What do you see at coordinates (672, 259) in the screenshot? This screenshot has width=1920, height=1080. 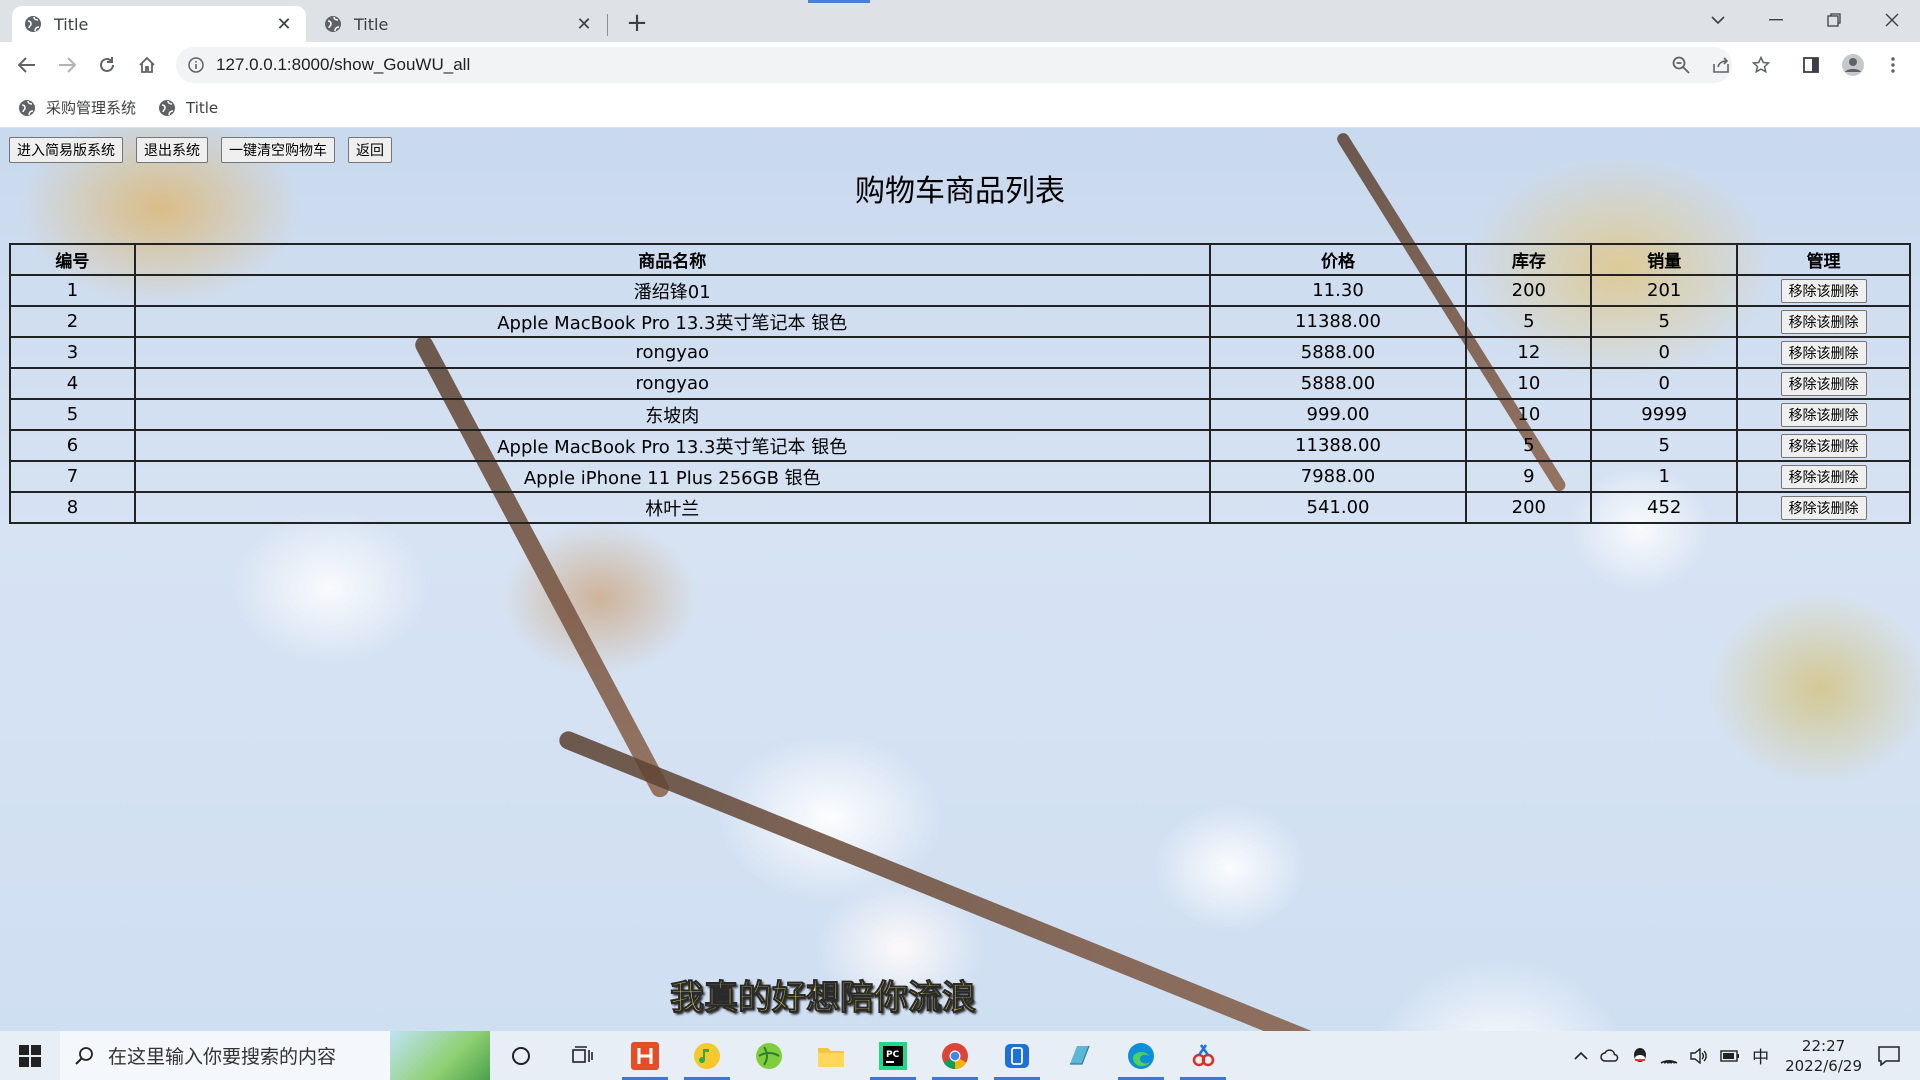 I see `column-header-name: 商品名称` at bounding box center [672, 259].